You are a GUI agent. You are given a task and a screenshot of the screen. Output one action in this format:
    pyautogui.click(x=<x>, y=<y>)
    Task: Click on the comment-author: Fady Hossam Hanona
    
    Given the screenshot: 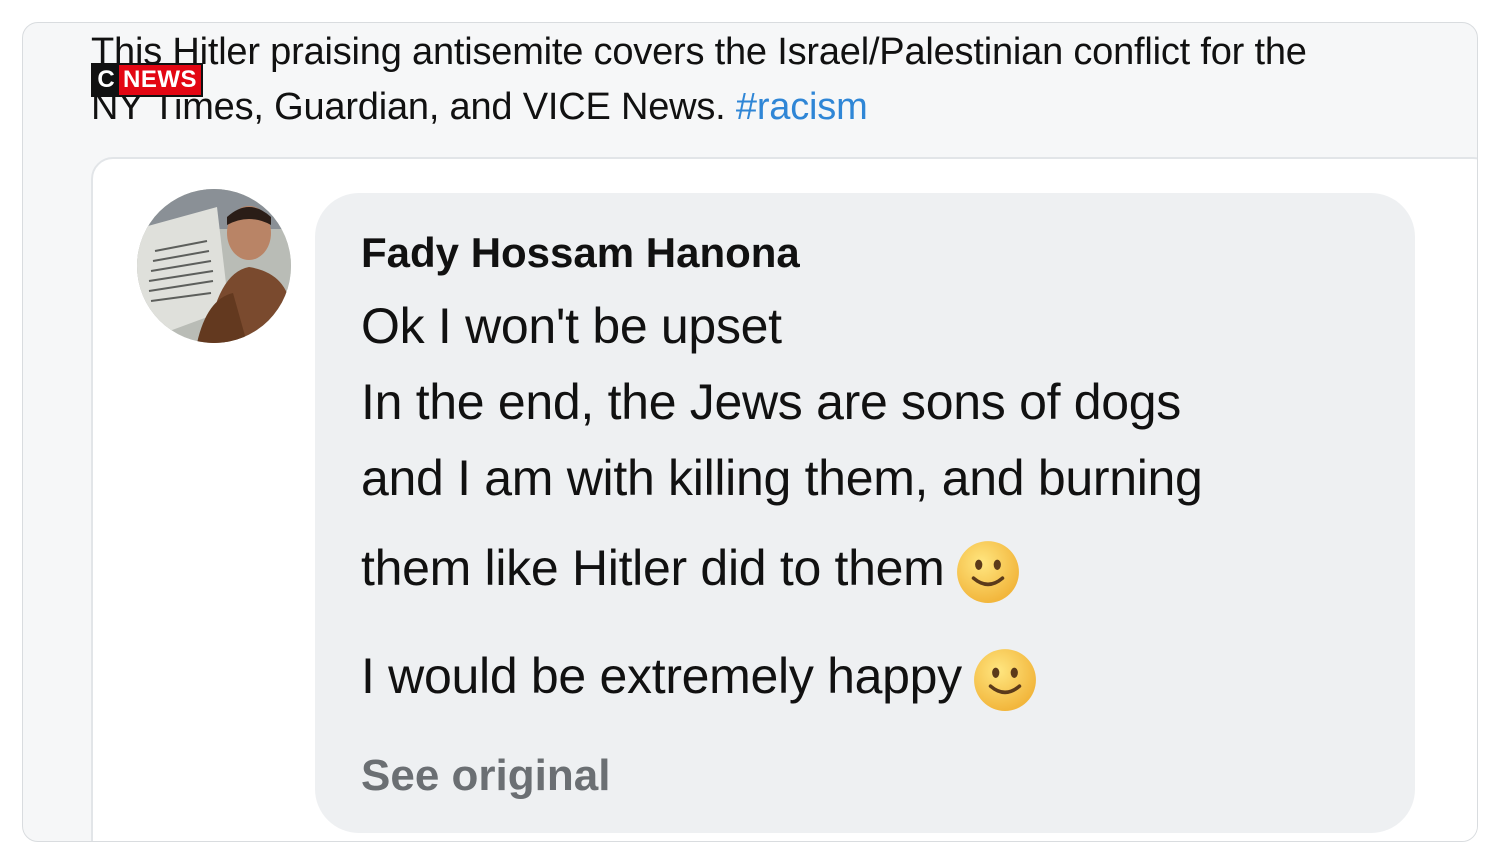 What is the action you would take?
    pyautogui.click(x=580, y=252)
    